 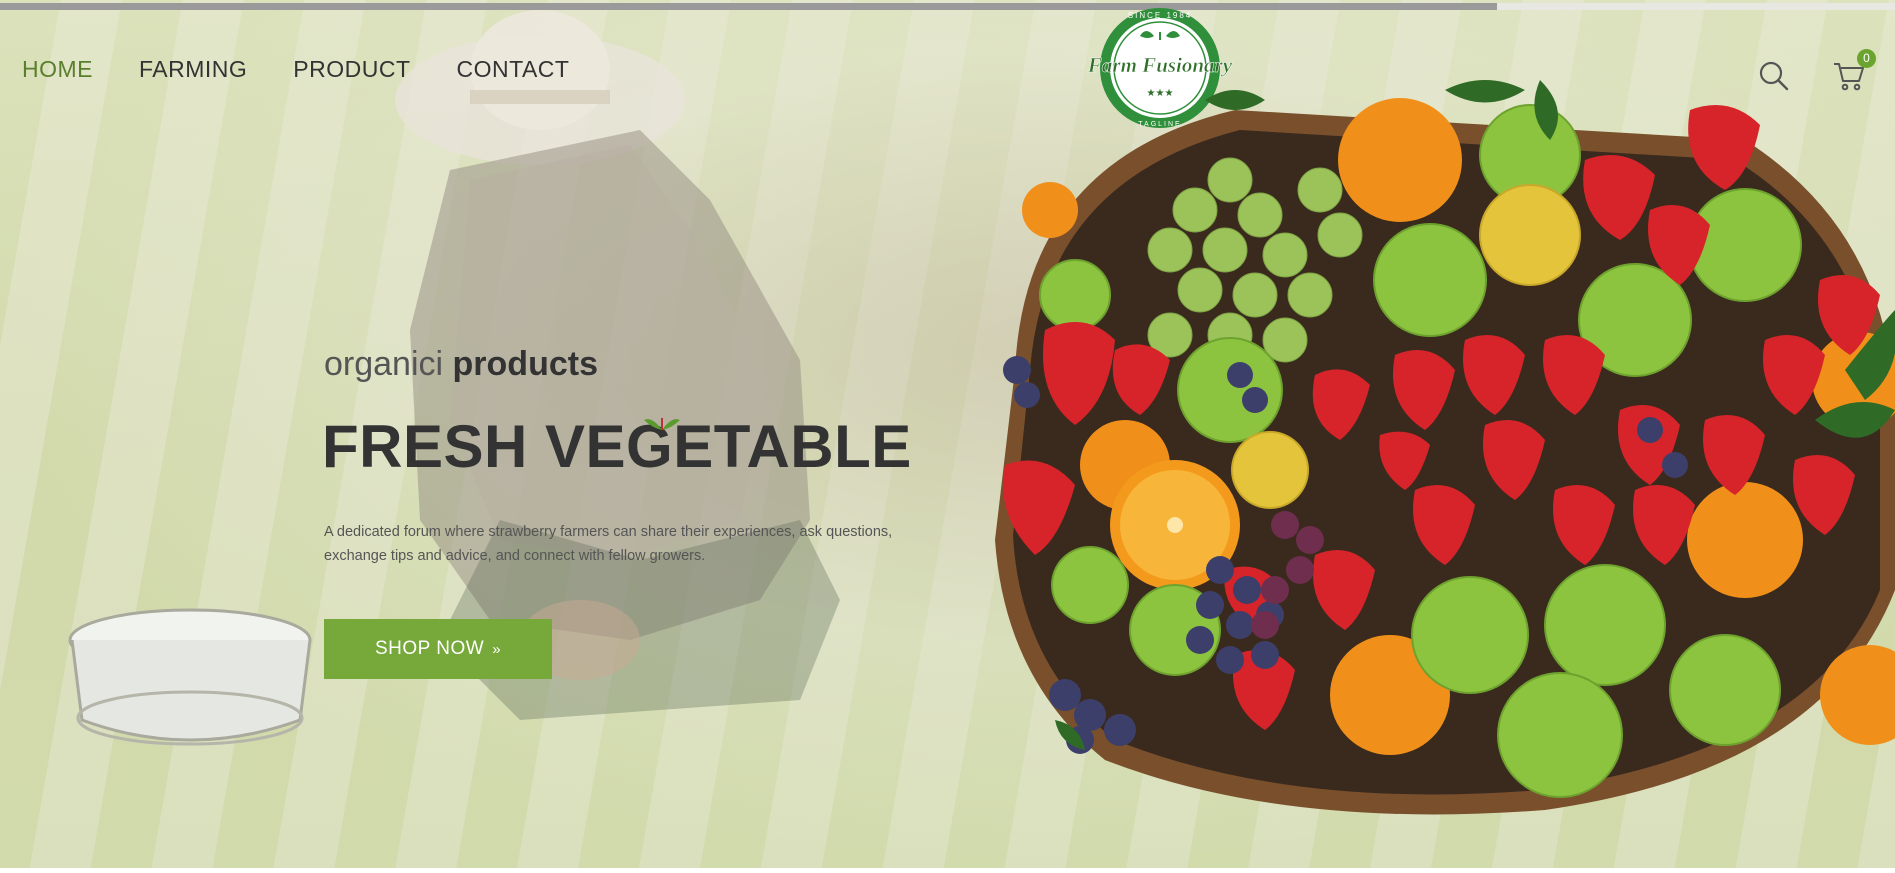 I want to click on nav-item-home: HOME, so click(x=57, y=69).